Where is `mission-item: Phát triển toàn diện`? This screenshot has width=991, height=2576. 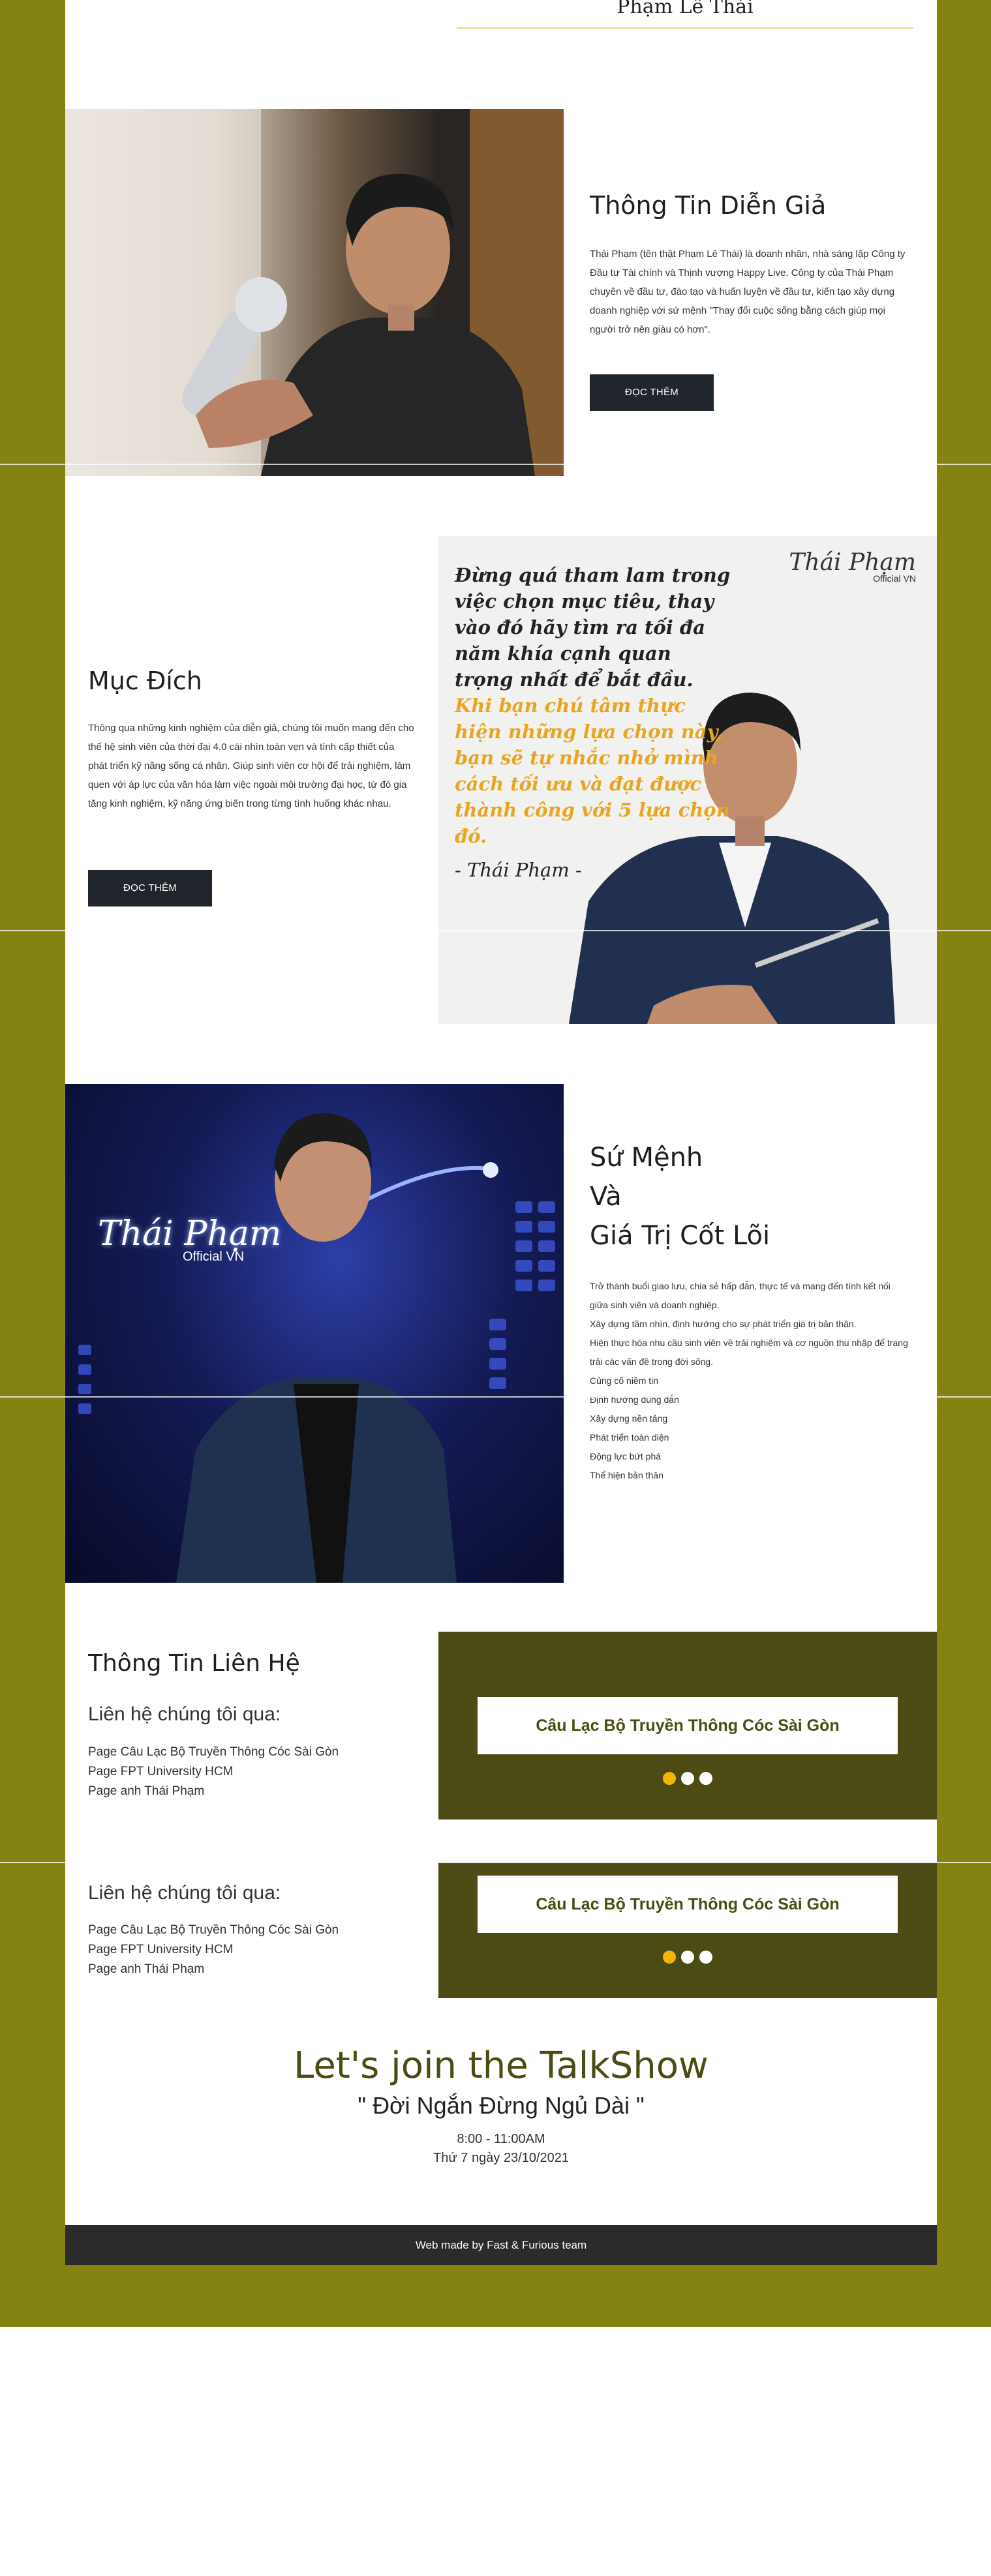
mission-item: Phát triển toàn diện is located at coordinates (629, 1437).